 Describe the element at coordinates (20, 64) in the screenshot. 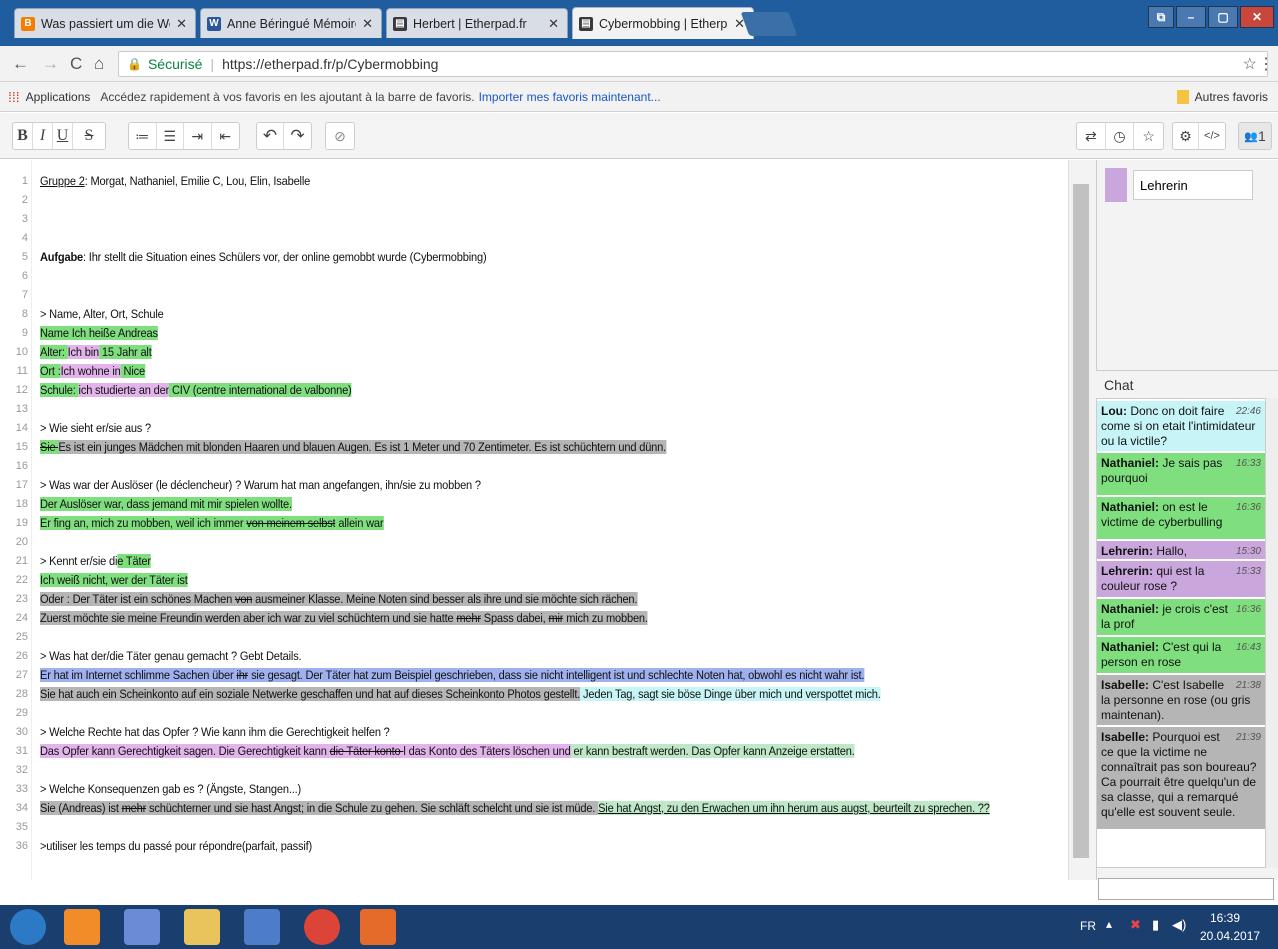

I see `back-arrow-icon: ←` at that location.